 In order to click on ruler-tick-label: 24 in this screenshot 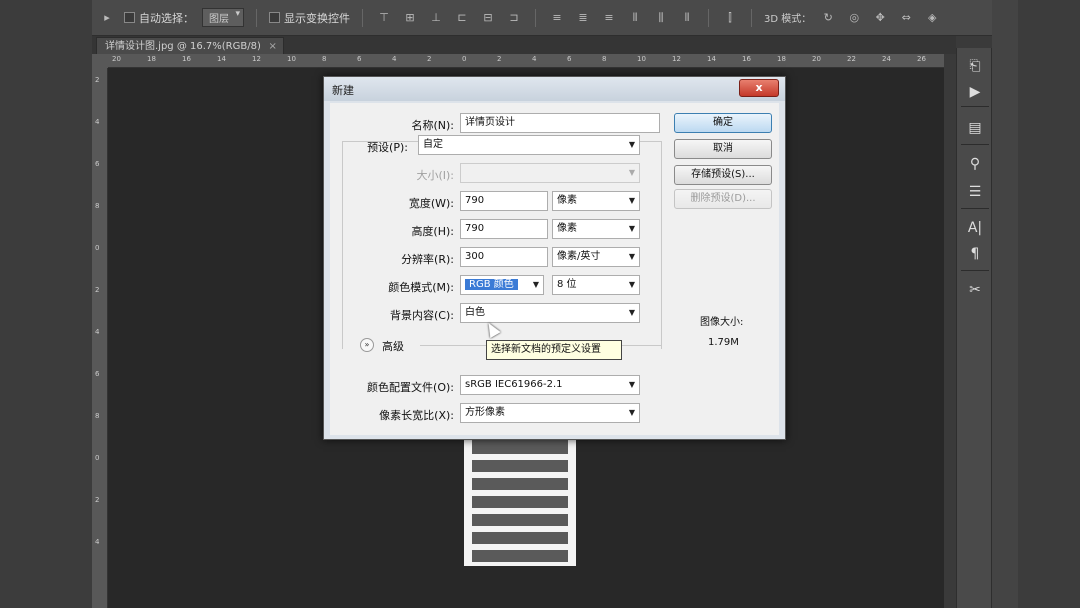, I will do `click(886, 59)`.